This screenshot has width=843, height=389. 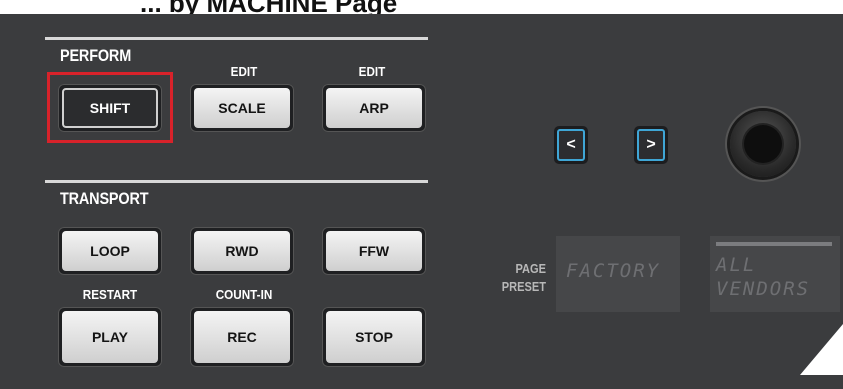 I want to click on arp-button-label: ARP, so click(x=374, y=108).